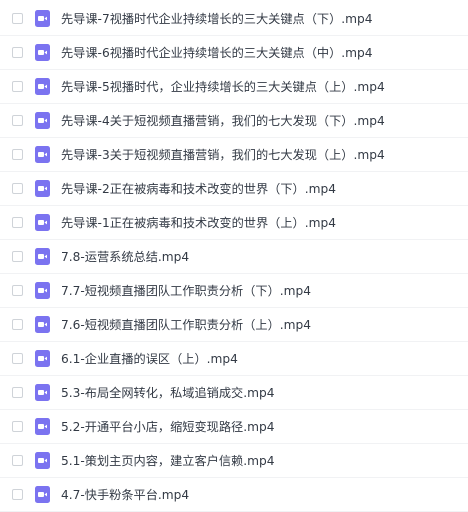  What do you see at coordinates (167, 461) in the screenshot?
I see `file-name: 5.1-策划主页内容，建立客户信赖.mp4` at bounding box center [167, 461].